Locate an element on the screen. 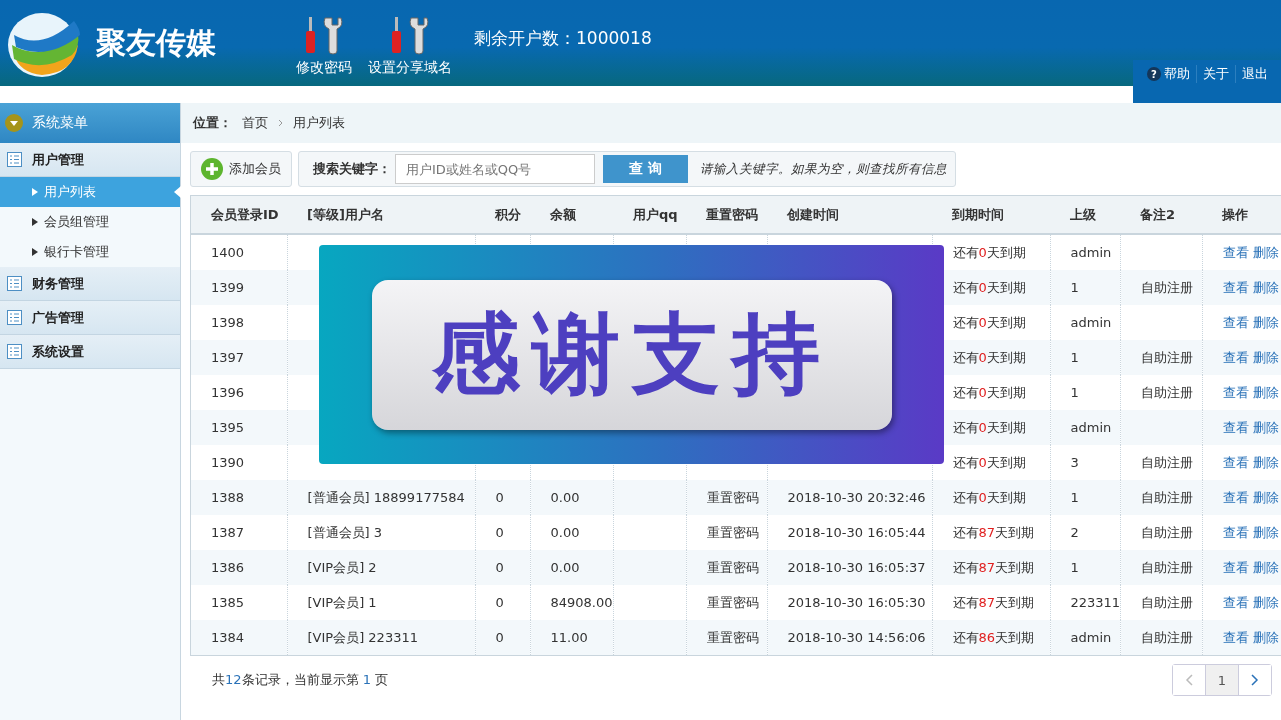 The width and height of the screenshot is (1281, 720). caret-icon is located at coordinates (35, 192).